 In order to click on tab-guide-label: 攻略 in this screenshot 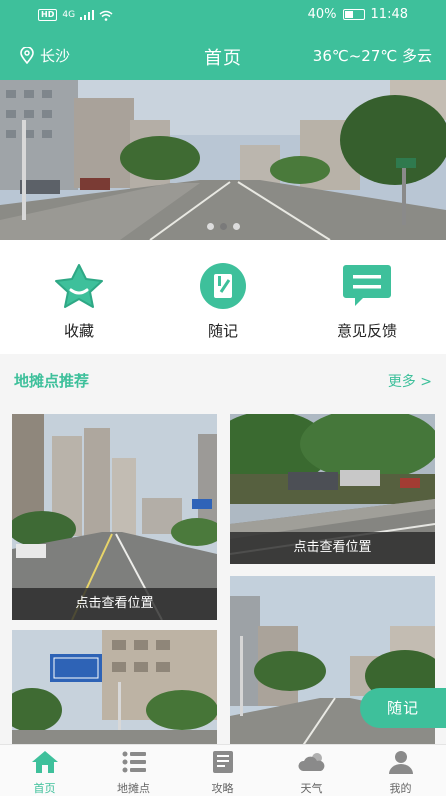, I will do `click(222, 788)`.